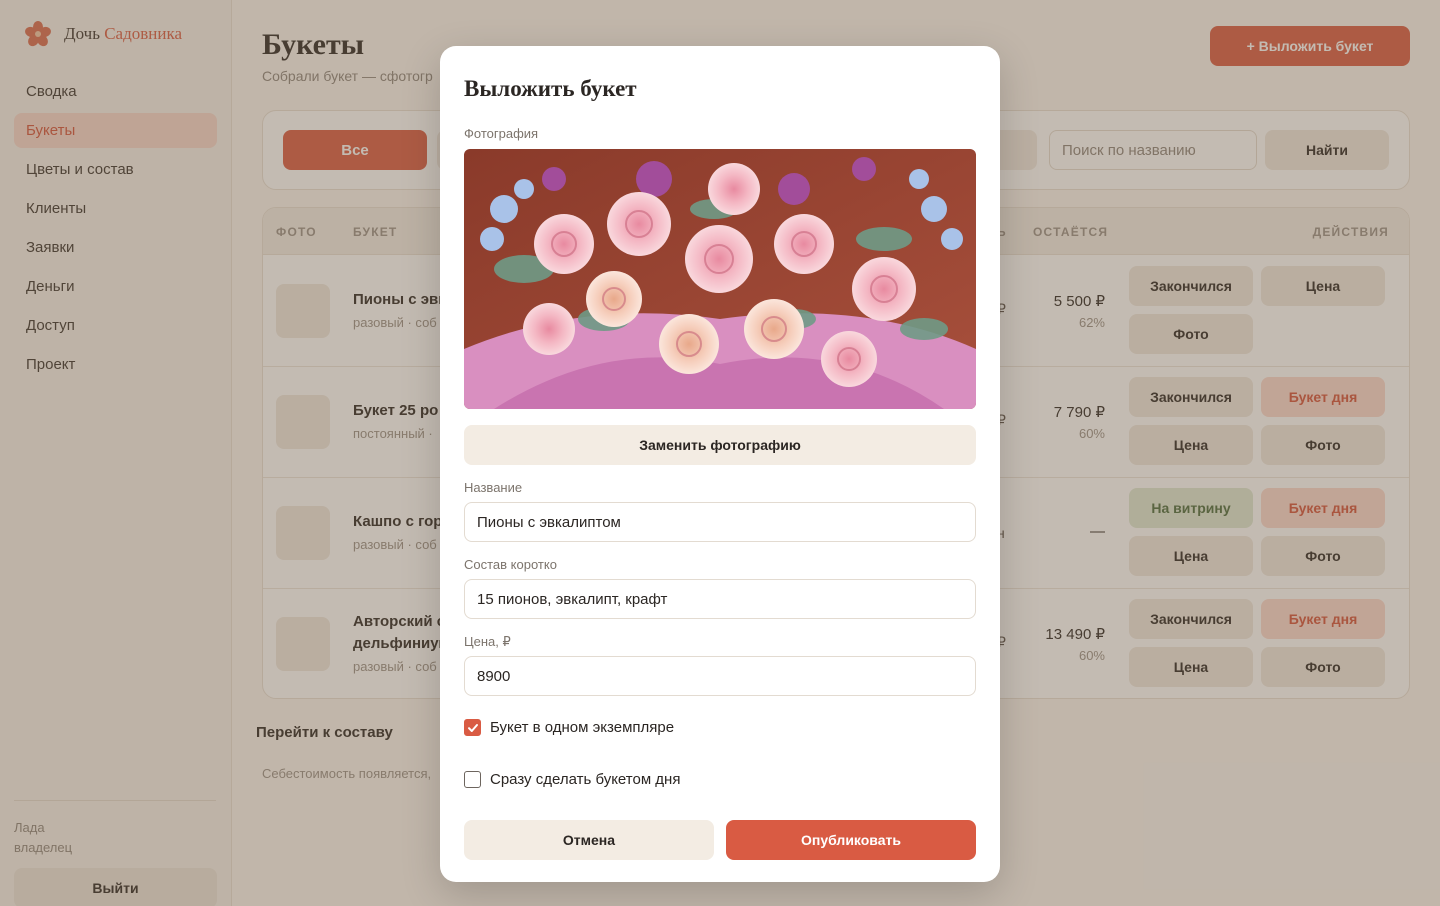 This screenshot has height=906, width=1440. Describe the element at coordinates (720, 676) in the screenshot. I see `price-input: 8900` at that location.